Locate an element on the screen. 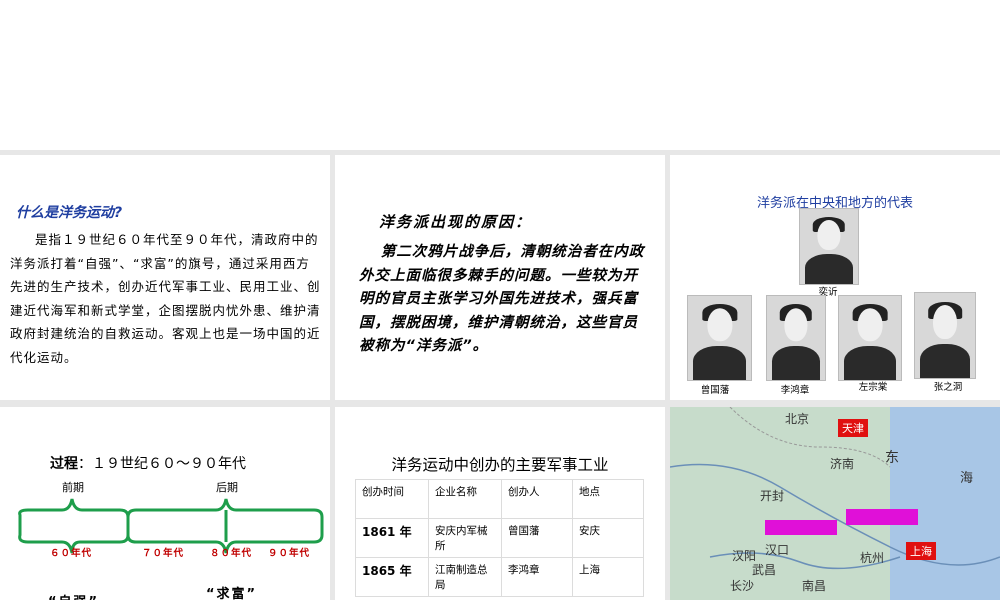 This screenshot has width=1000, height=600. slide-title: 洋务派出现的原因： is located at coordinates (456, 222).